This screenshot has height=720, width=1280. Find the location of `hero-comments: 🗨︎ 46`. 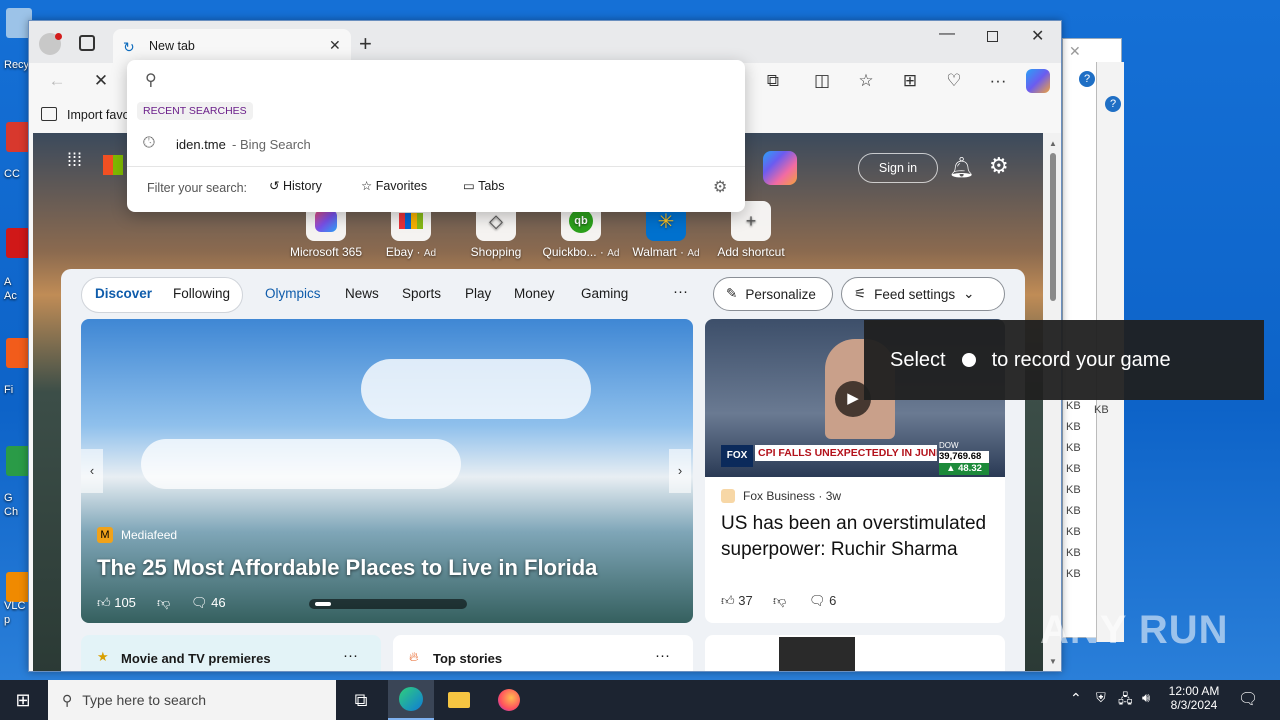

hero-comments: 🗨︎ 46 is located at coordinates (208, 603).